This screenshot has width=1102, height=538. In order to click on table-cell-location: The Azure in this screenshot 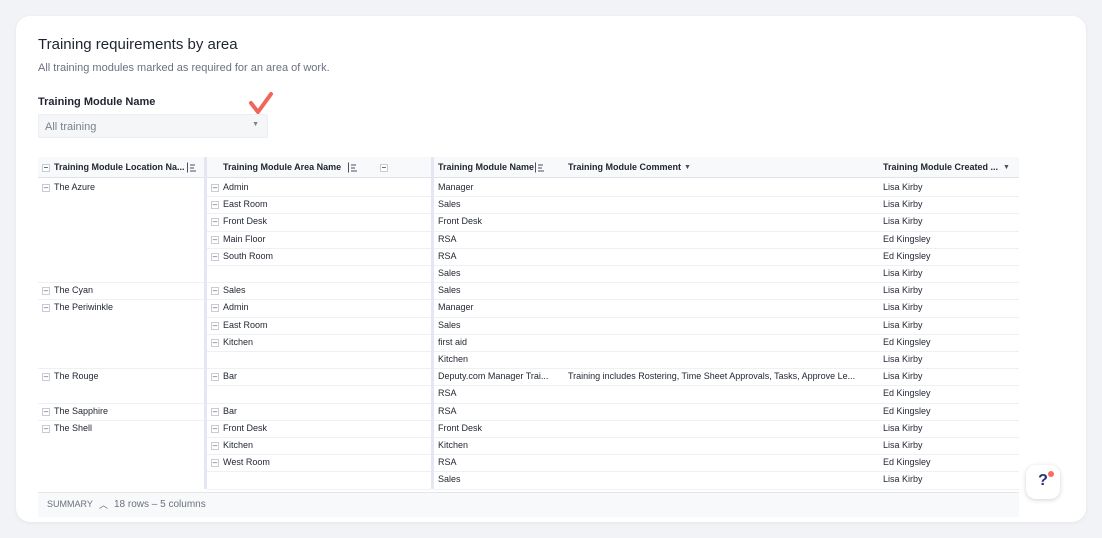, I will do `click(74, 187)`.